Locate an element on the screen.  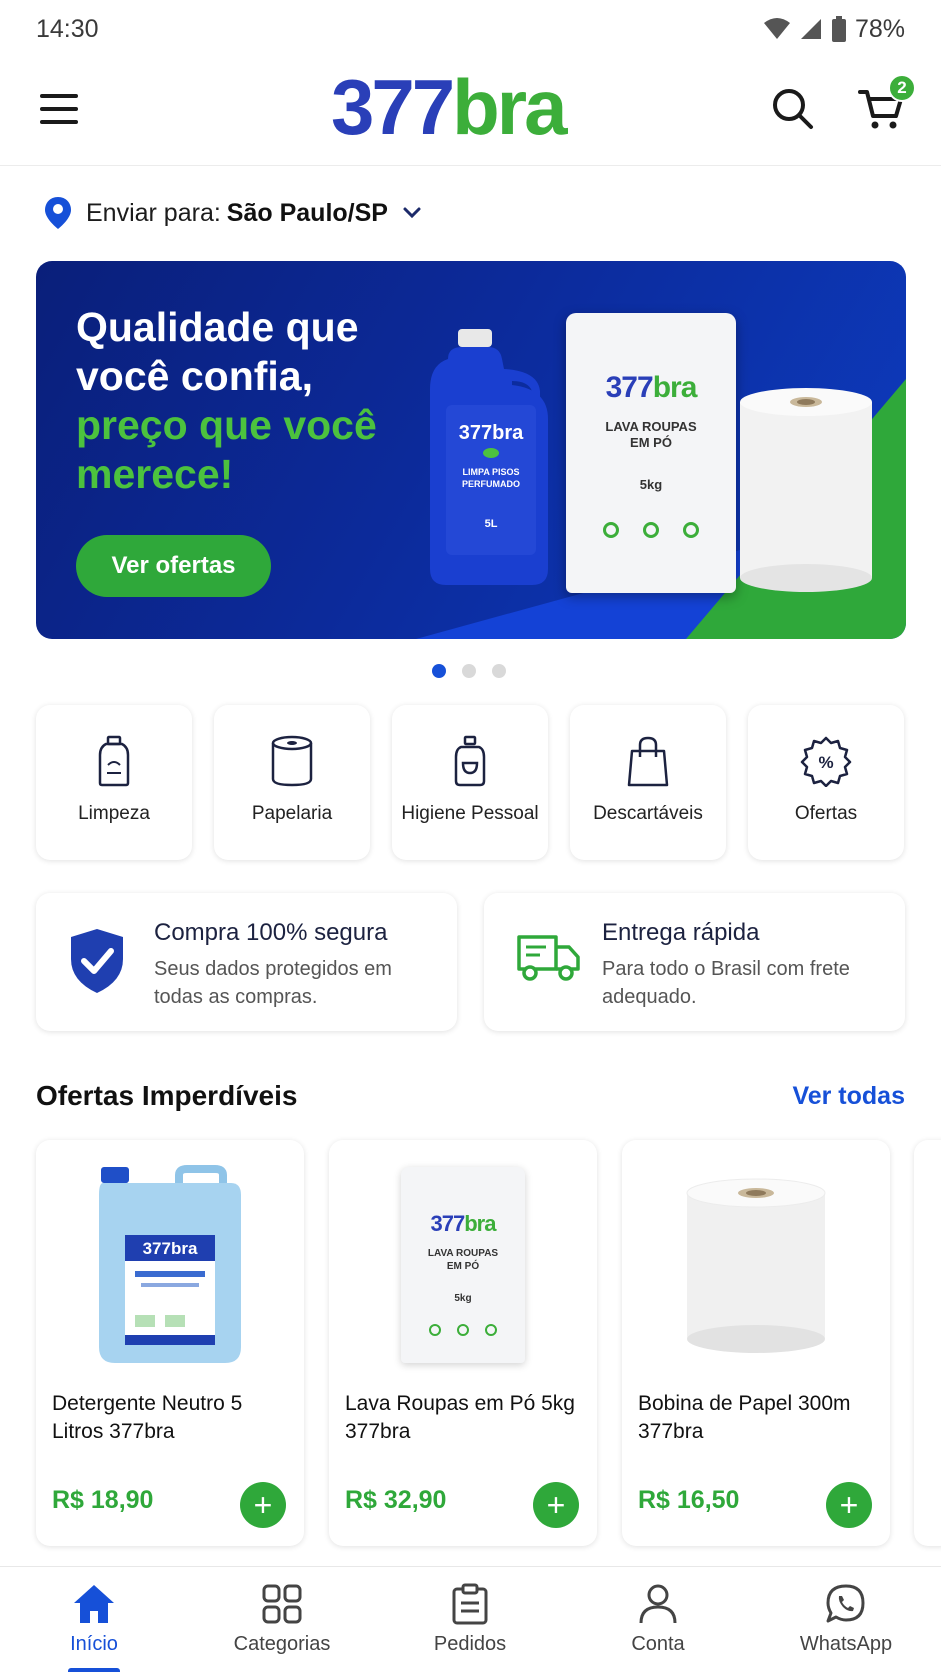
bag-line-1: LAVA ROUPAS is located at coordinates (651, 426).